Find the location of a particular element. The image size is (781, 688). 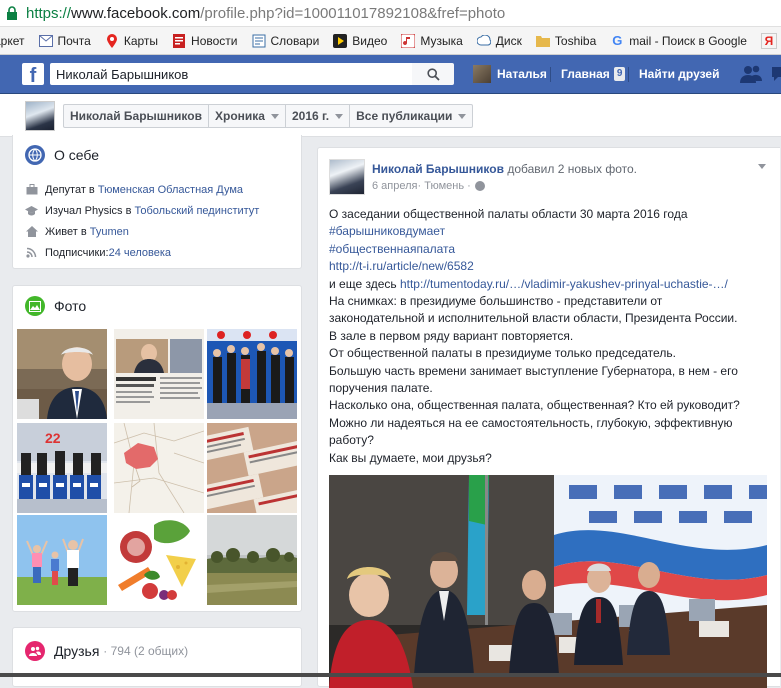

section-label: Хроника is located at coordinates (240, 116).